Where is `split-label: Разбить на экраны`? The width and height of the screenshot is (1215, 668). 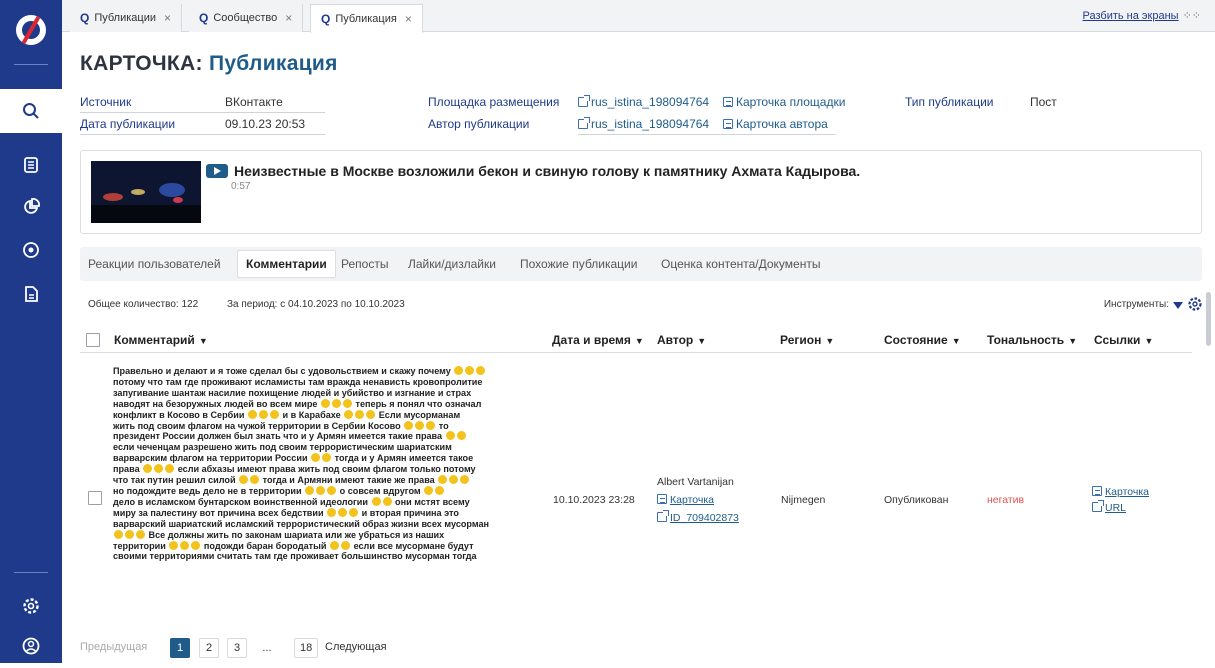
split-label: Разбить на экраны is located at coordinates (1130, 16).